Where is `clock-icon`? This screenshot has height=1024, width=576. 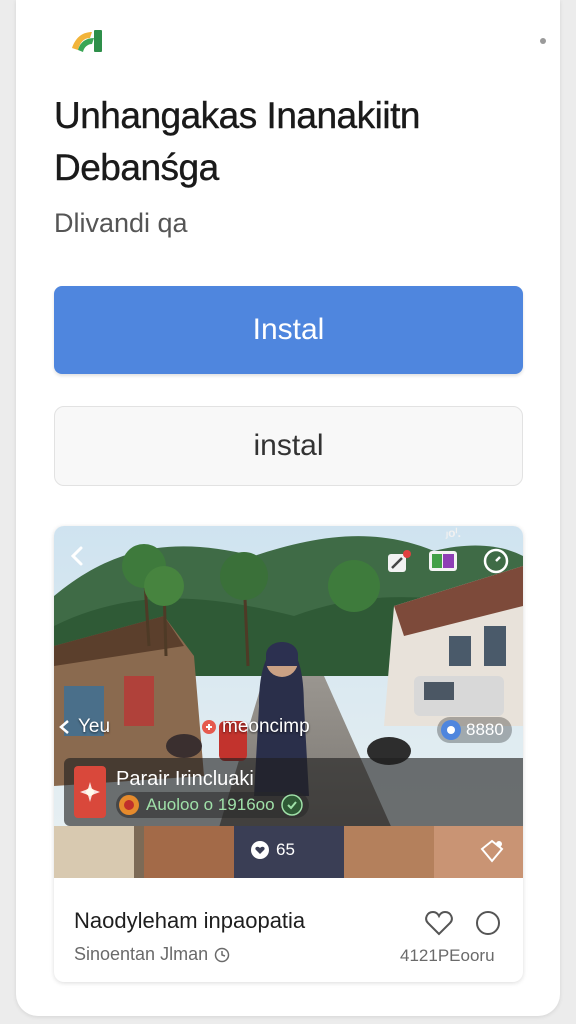
clock-icon is located at coordinates (222, 954).